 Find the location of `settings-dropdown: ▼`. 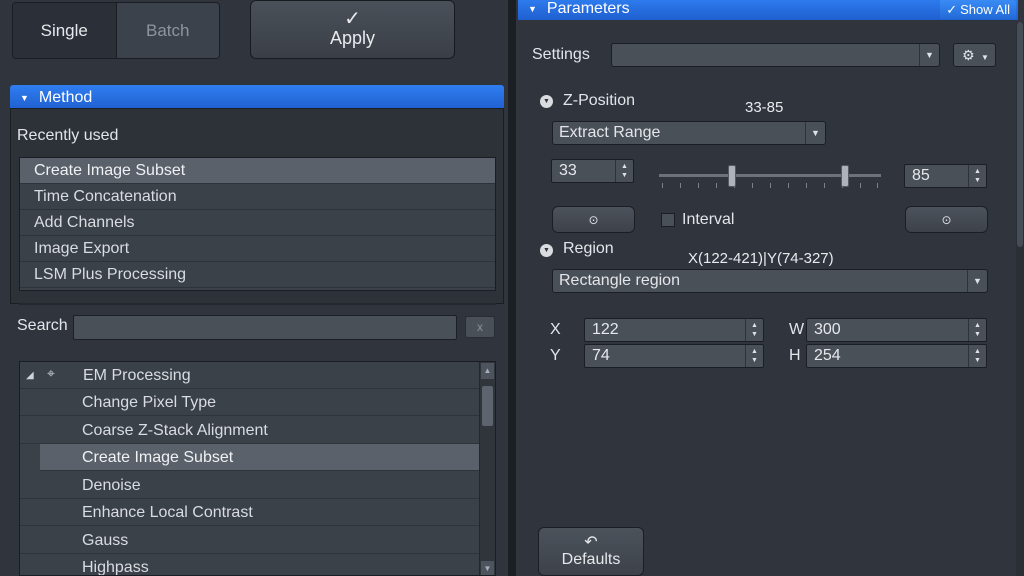

settings-dropdown: ▼ is located at coordinates (775, 55).